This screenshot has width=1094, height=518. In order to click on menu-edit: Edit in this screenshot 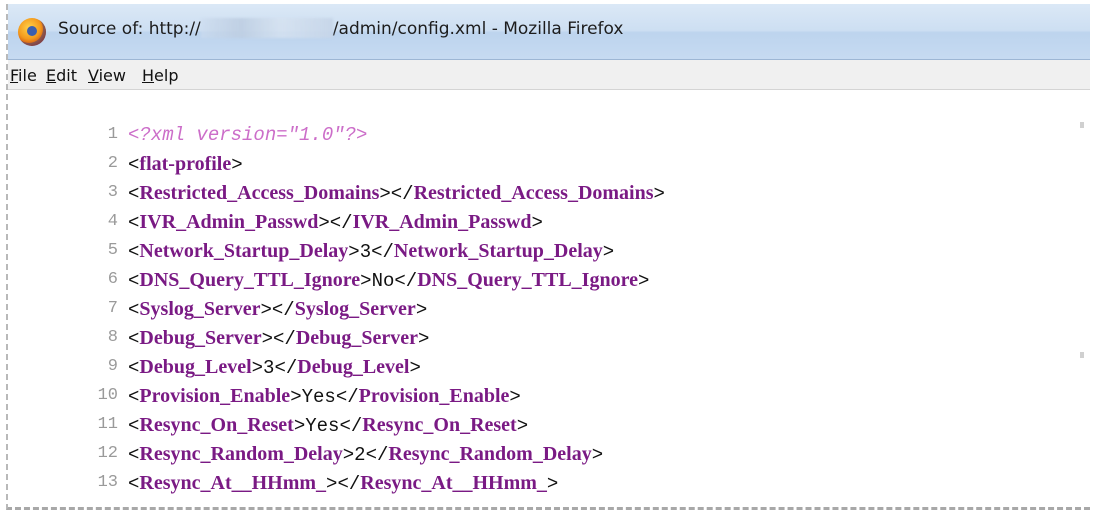, I will do `click(61, 75)`.